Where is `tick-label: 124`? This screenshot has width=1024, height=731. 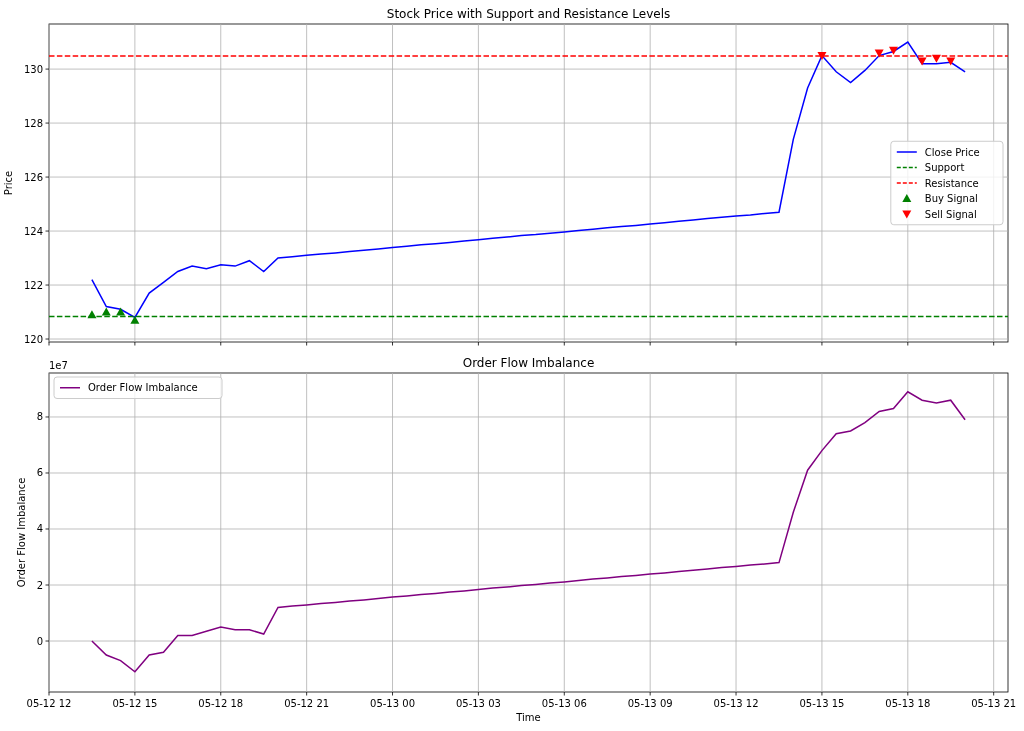
tick-label: 124 is located at coordinates (33, 231).